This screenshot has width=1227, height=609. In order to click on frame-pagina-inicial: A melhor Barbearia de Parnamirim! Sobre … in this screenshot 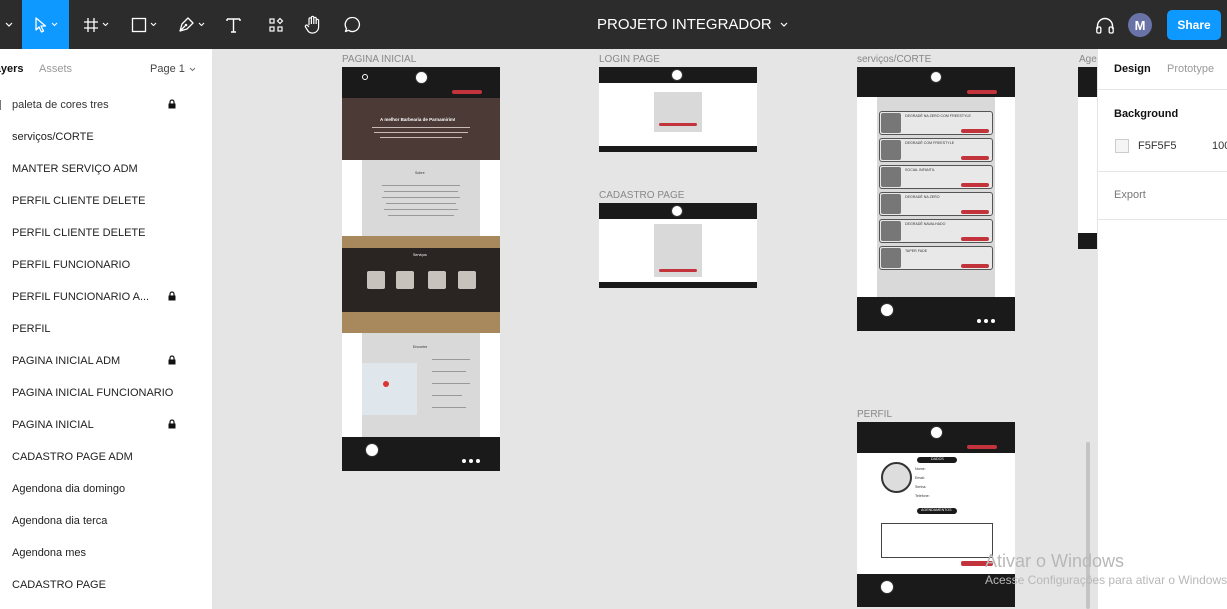, I will do `click(421, 269)`.